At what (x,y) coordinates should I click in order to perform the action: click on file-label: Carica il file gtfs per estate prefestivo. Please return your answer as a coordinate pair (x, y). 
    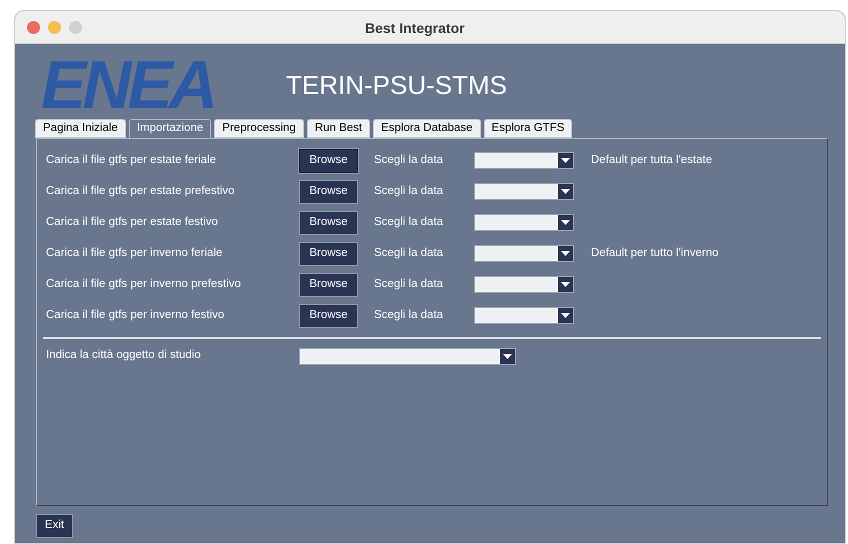
    Looking at the image, I should click on (141, 191).